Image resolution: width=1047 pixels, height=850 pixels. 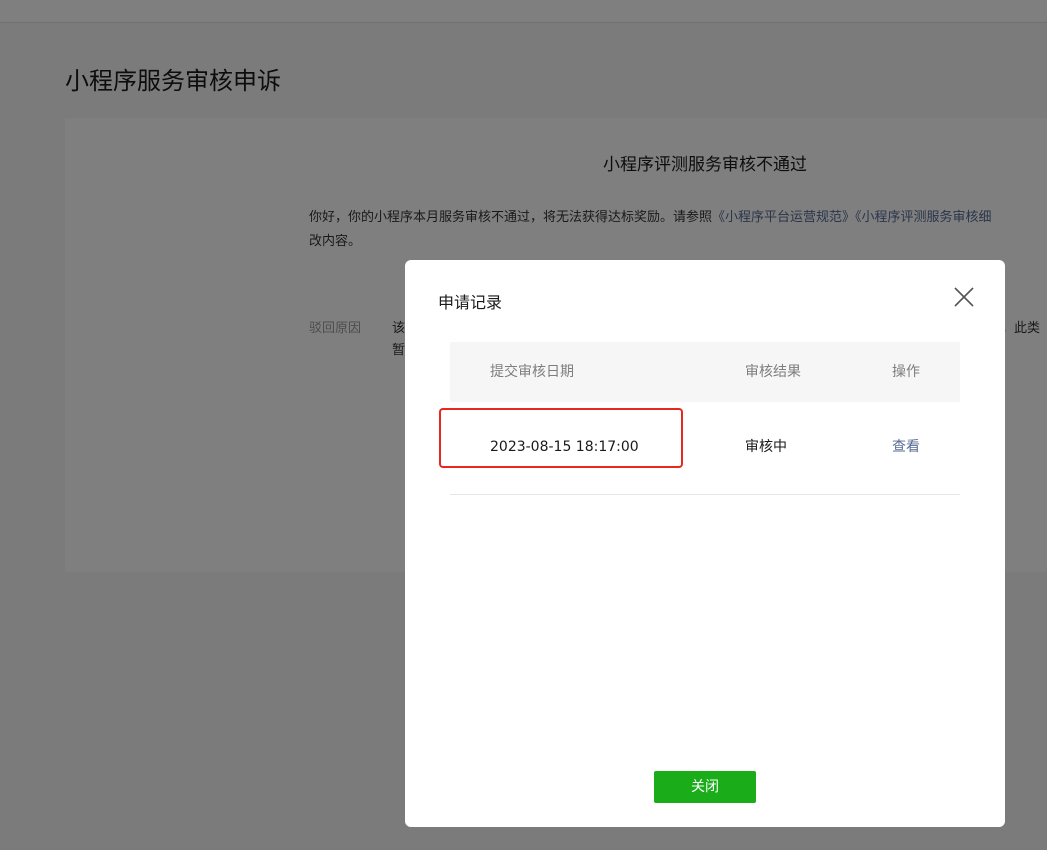 What do you see at coordinates (705, 787) in the screenshot?
I see `close-button: 关闭` at bounding box center [705, 787].